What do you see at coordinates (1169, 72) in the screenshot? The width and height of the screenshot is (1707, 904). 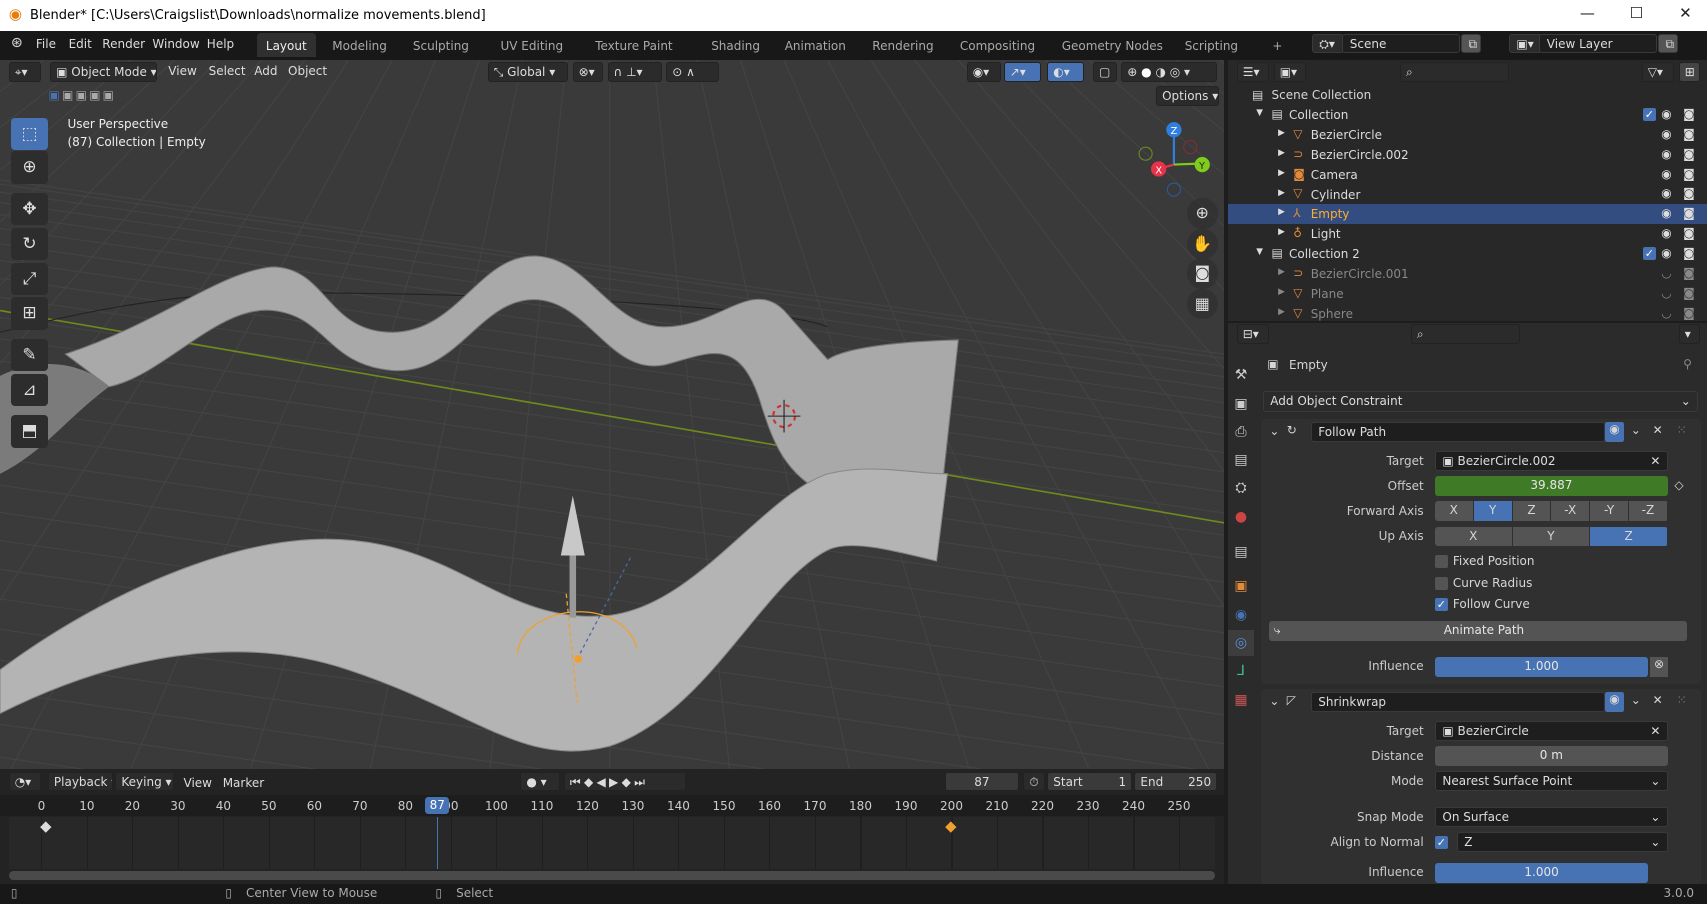 I see `shading-modes: ⊕ ● ◑ ◎ ▾` at bounding box center [1169, 72].